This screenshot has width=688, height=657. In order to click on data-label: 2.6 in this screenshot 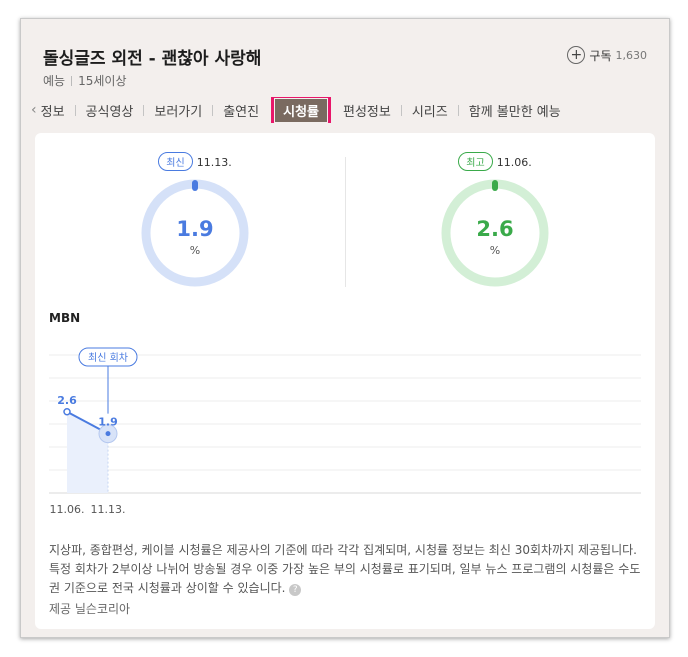, I will do `click(67, 400)`.